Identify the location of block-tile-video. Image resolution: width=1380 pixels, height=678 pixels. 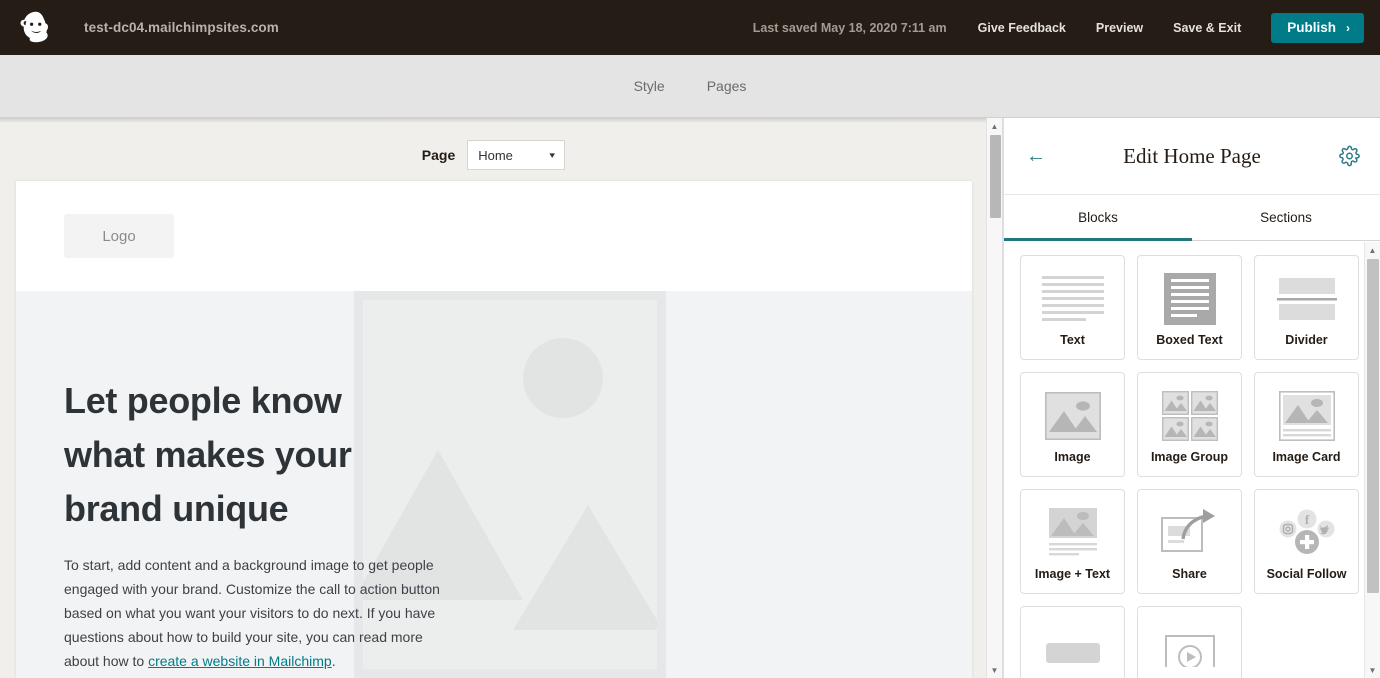
(1189, 642).